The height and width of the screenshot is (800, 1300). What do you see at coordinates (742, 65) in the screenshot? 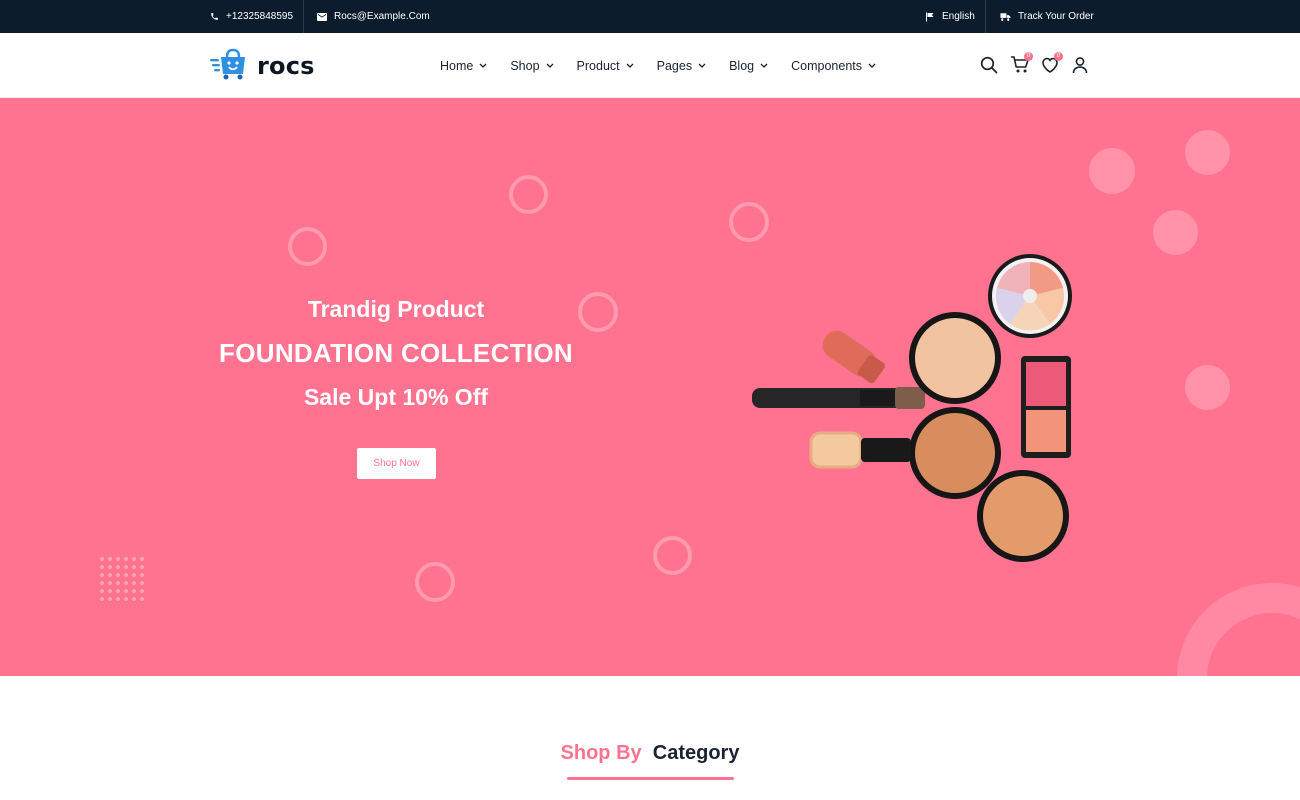
I see `nav-item-label: Blog` at bounding box center [742, 65].